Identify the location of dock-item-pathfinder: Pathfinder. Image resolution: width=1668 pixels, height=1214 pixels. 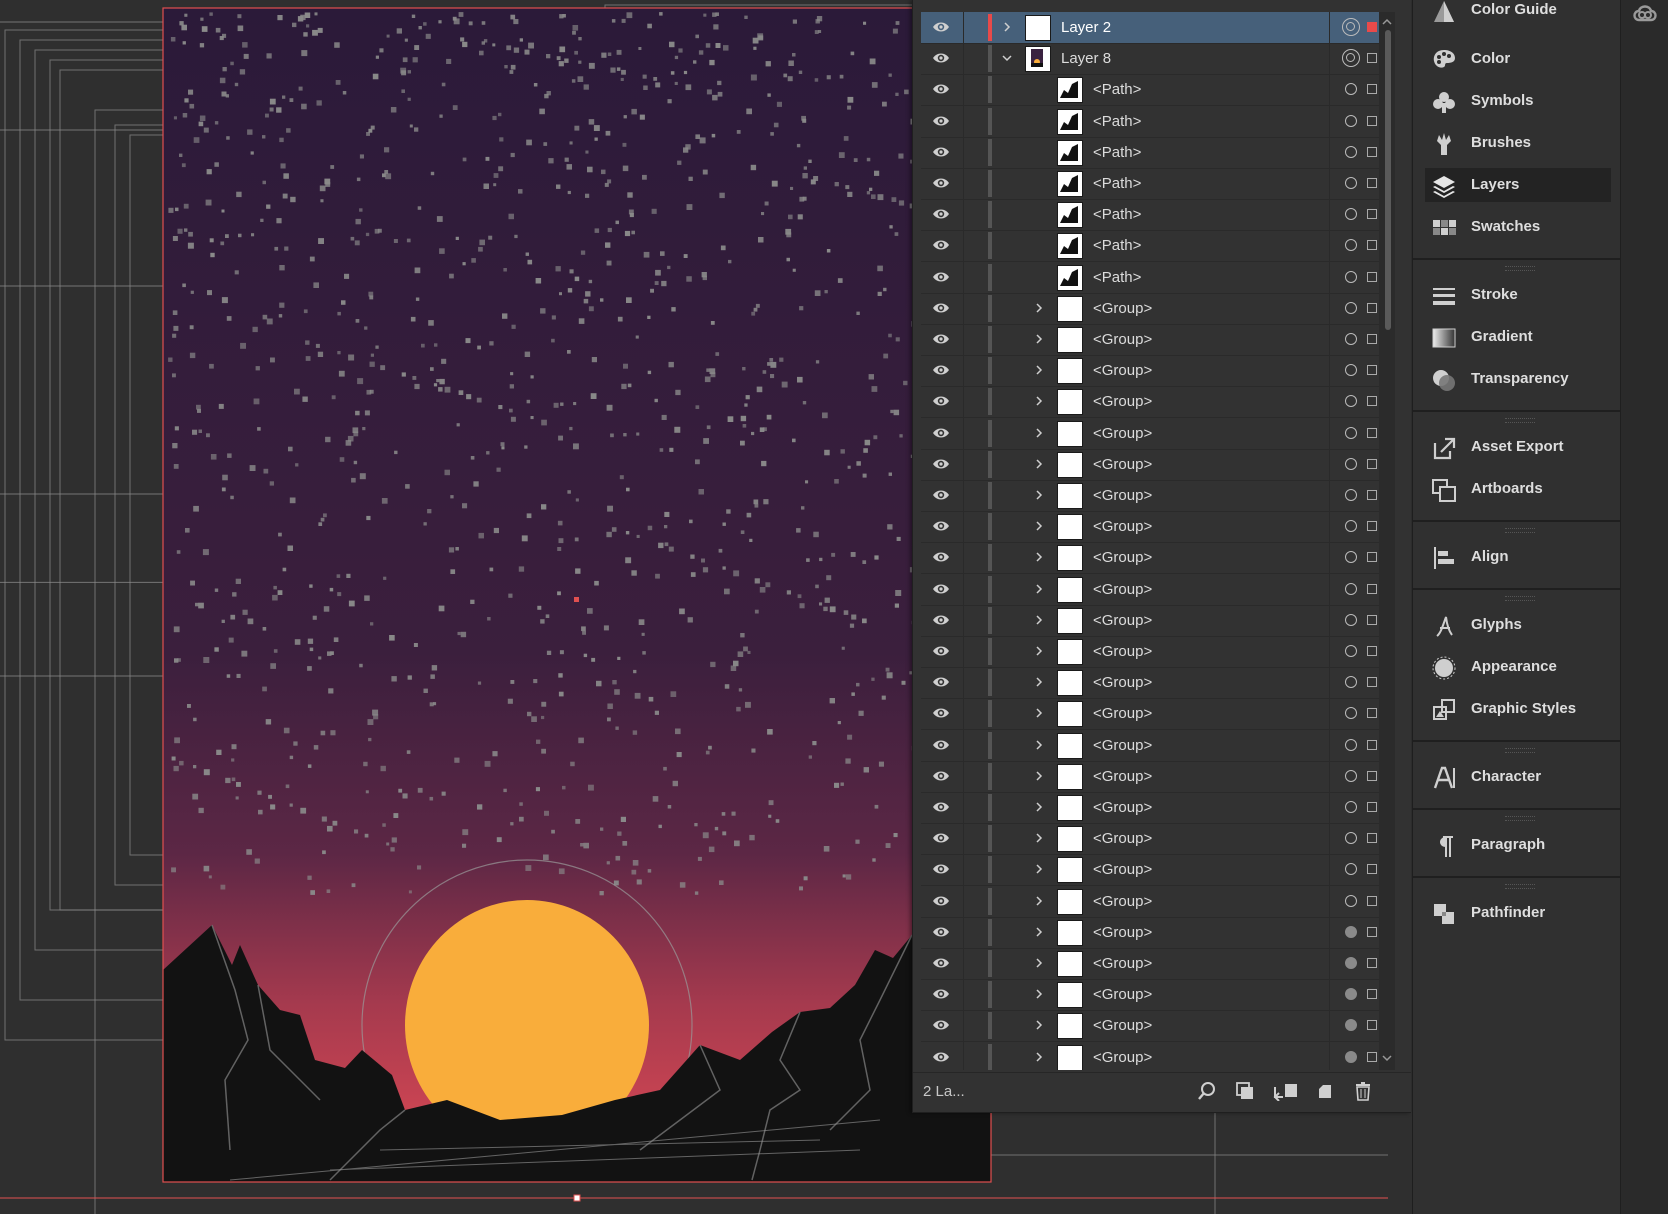
(1518, 913).